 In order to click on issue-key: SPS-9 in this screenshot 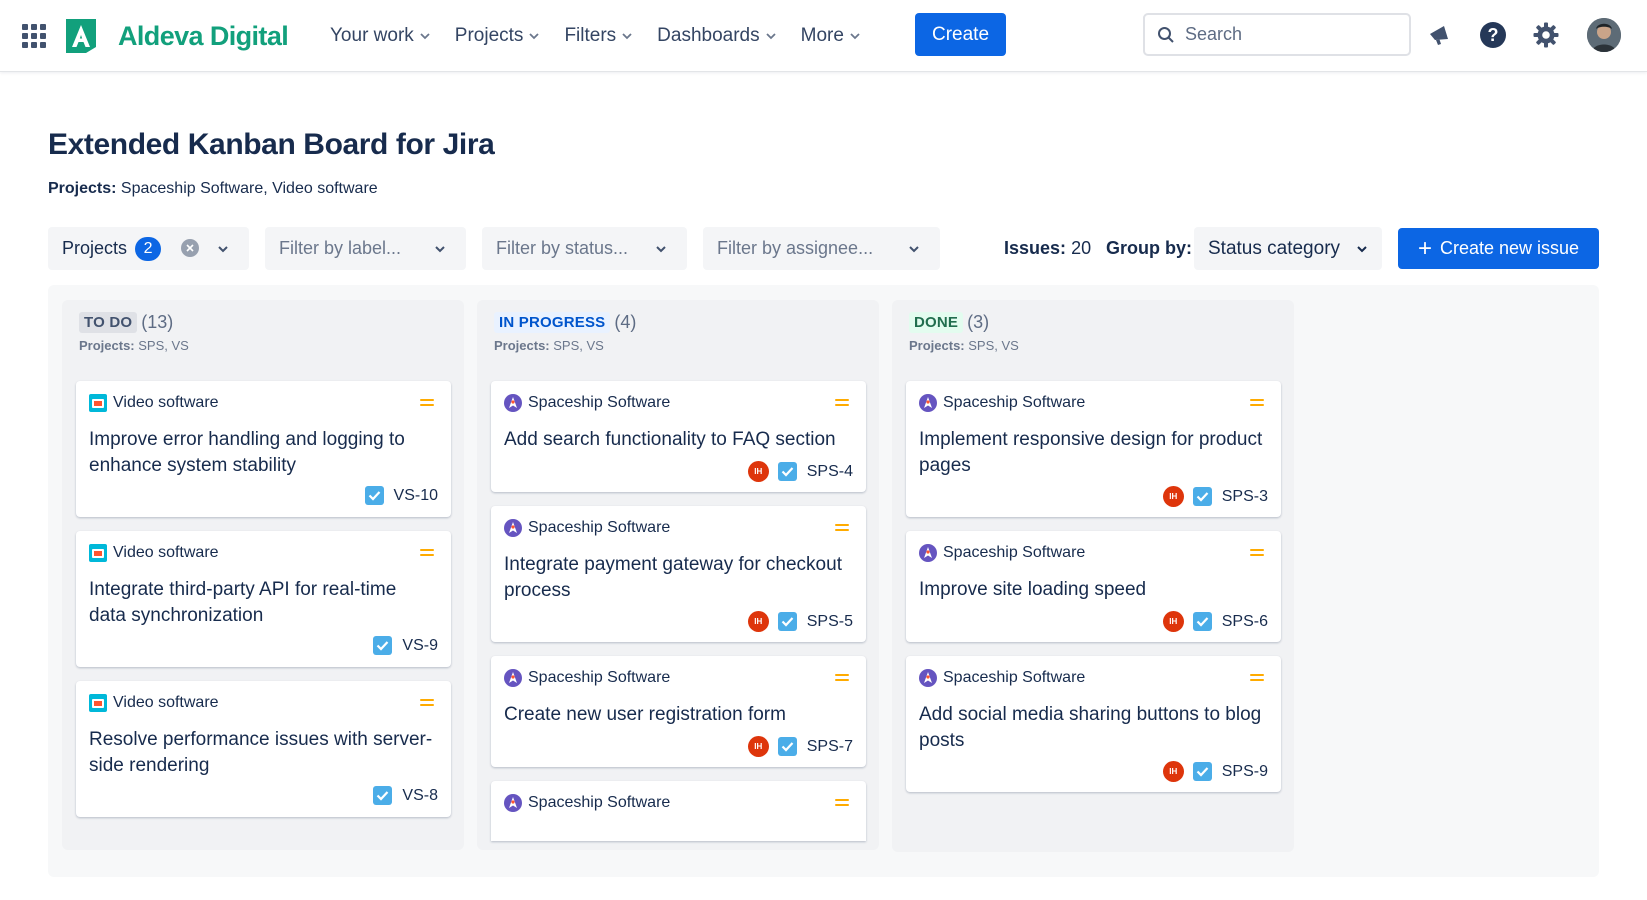, I will do `click(1245, 772)`.